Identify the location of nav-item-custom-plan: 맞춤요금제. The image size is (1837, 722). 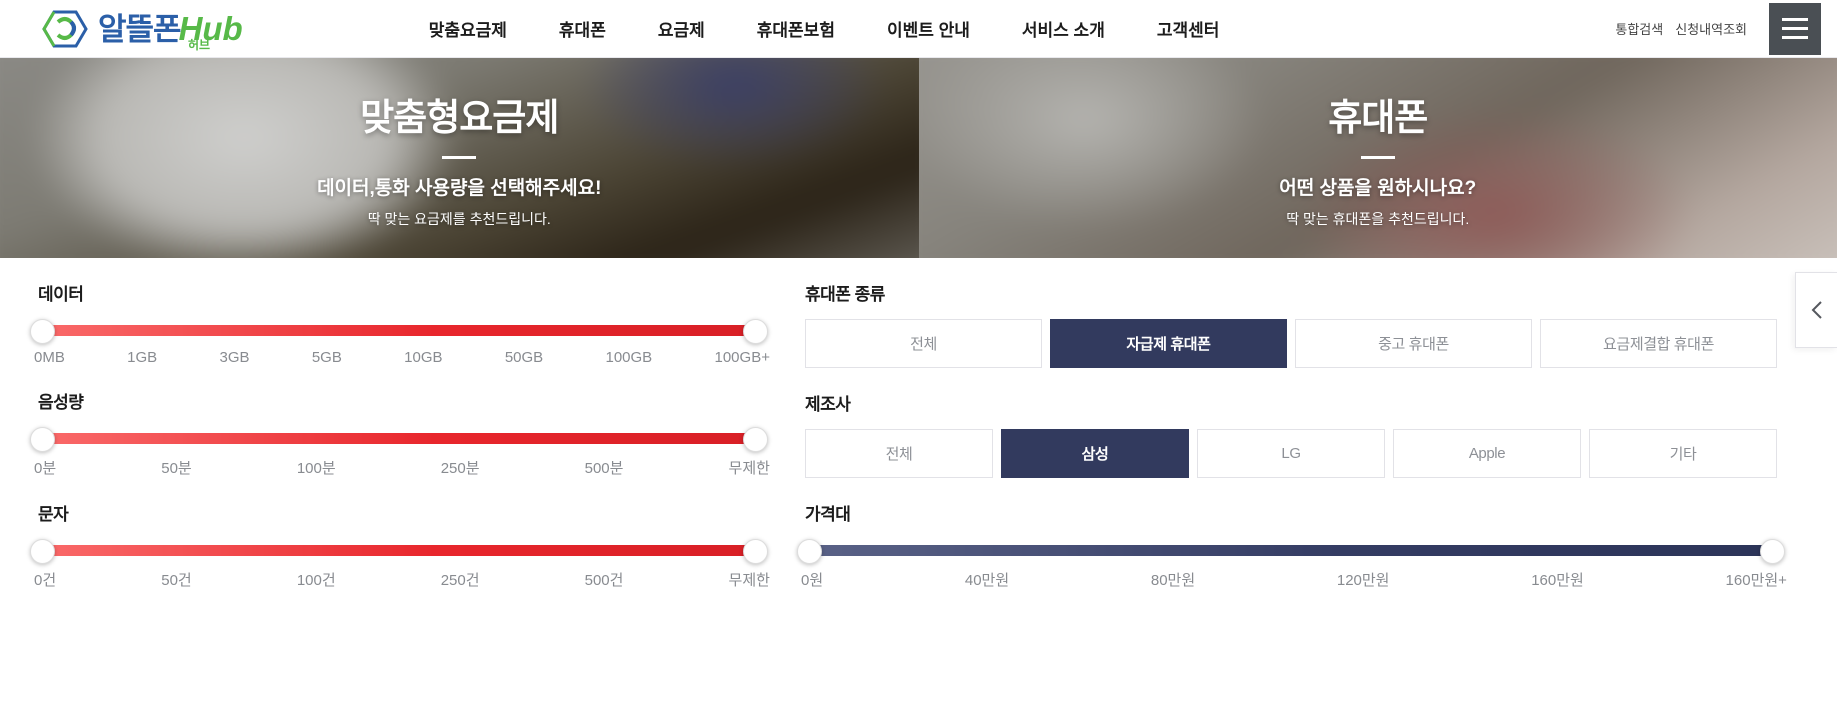
(468, 28).